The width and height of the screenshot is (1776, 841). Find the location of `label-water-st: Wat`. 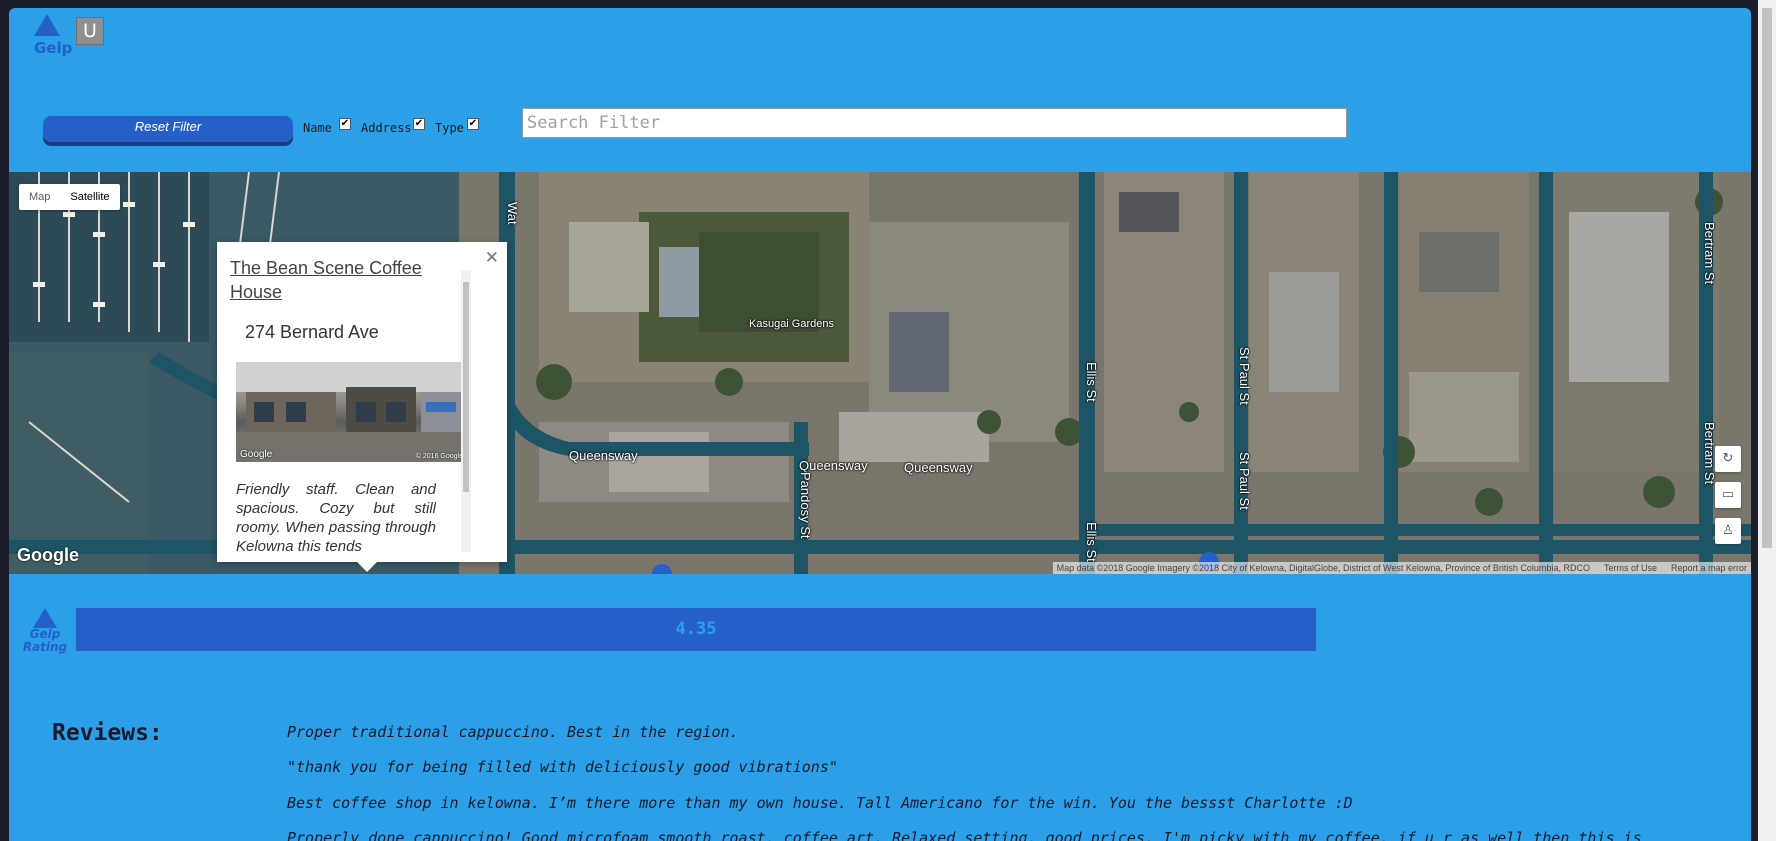

label-water-st: Wat is located at coordinates (512, 213).